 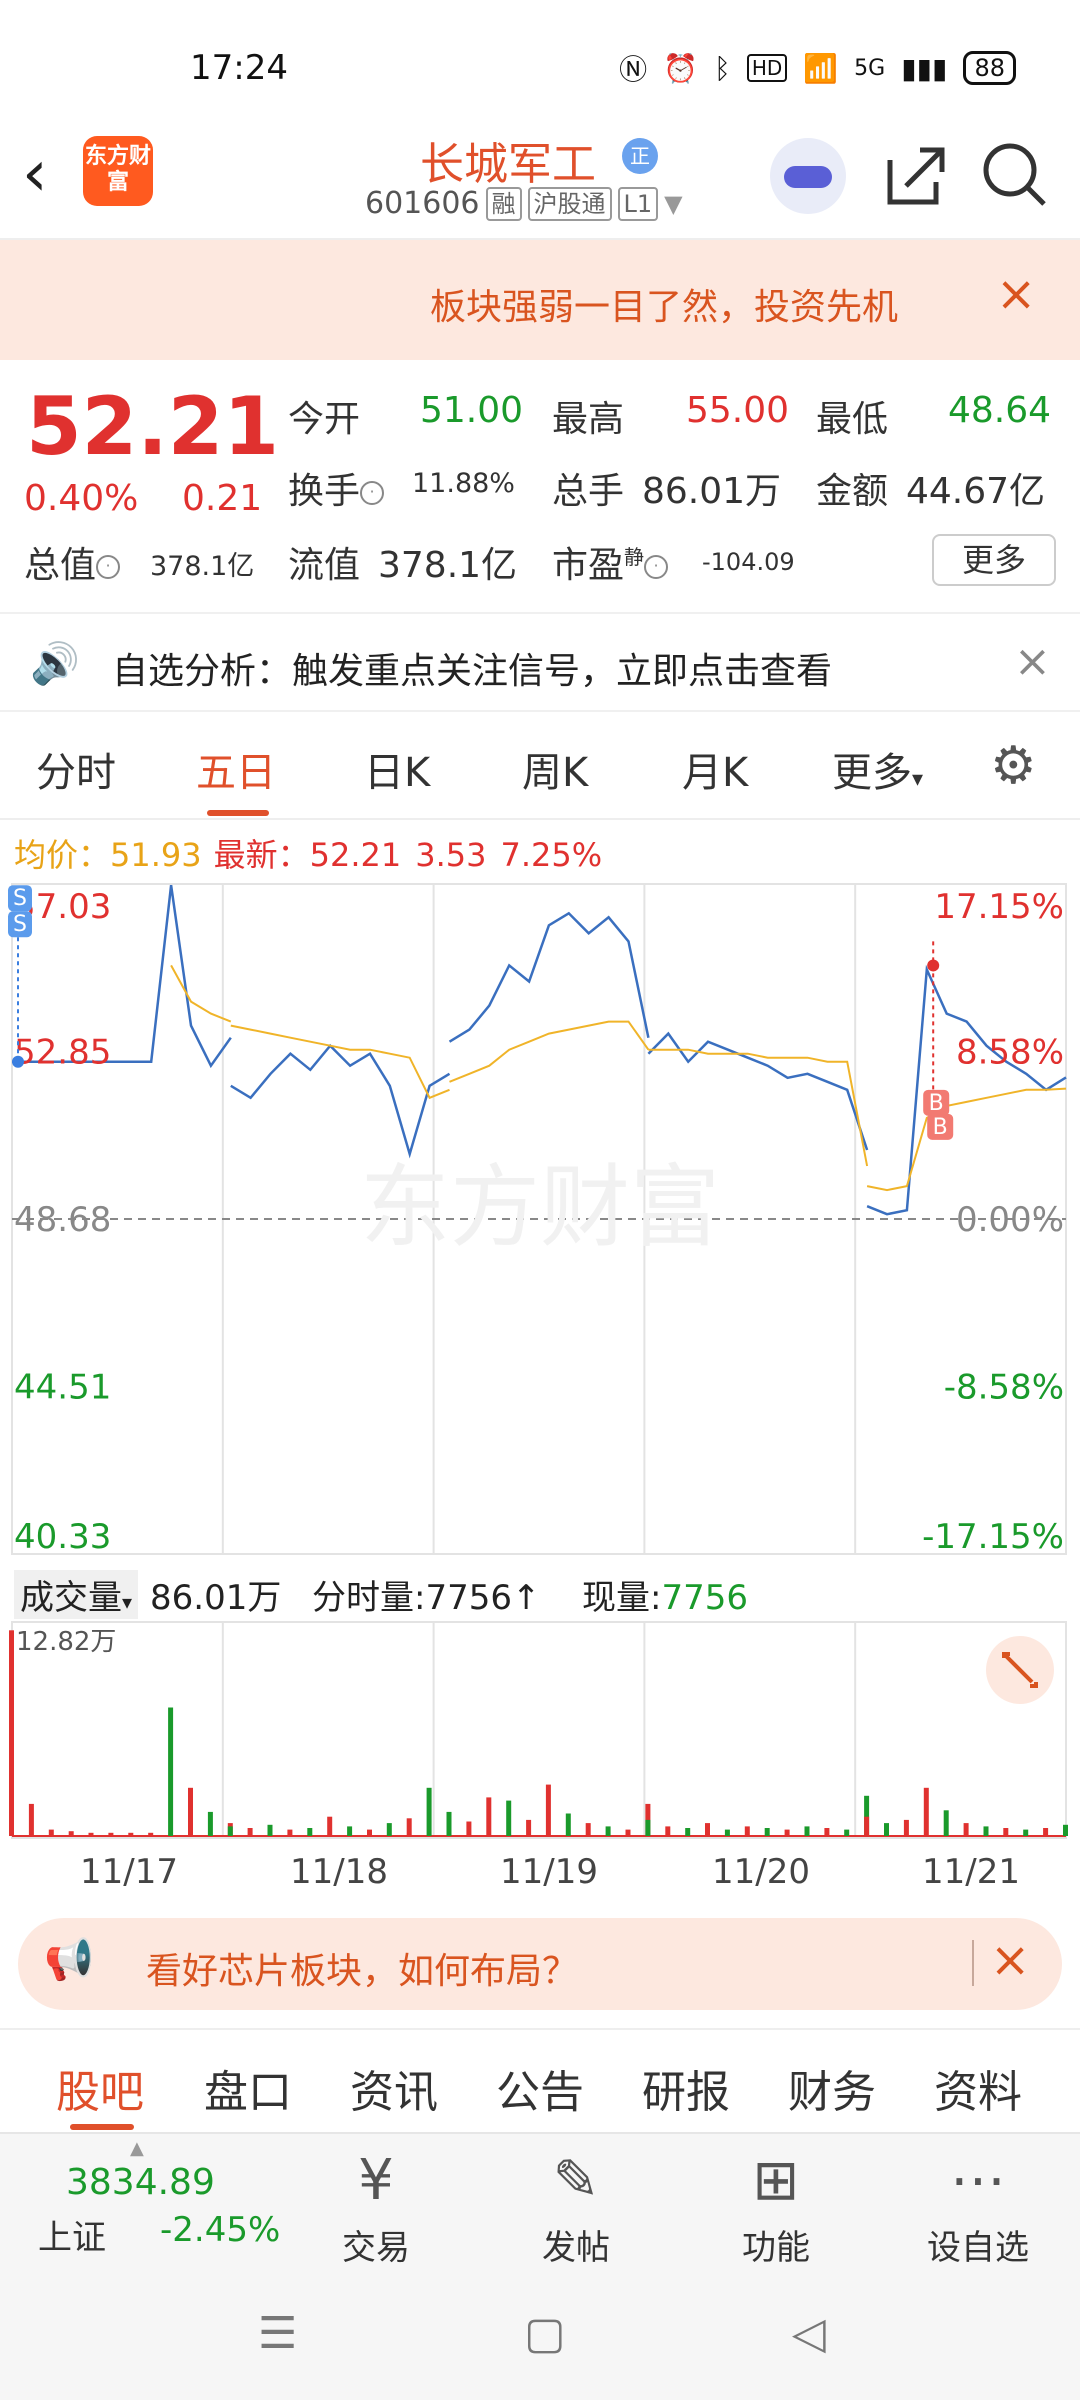 I want to click on bluetooth-icon: ᛒ, so click(x=722, y=68).